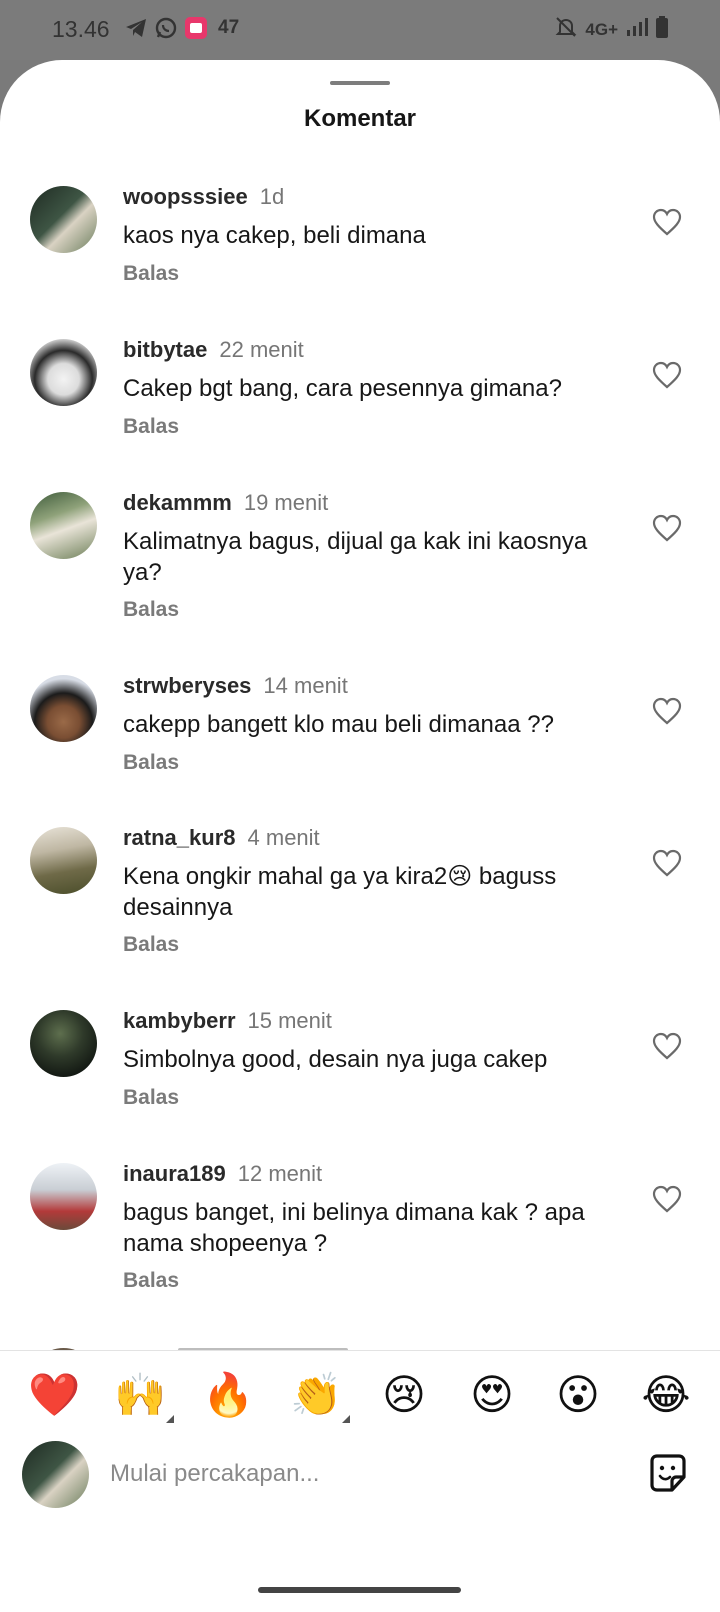  What do you see at coordinates (177, 502) in the screenshot?
I see `comment-username: dekammm` at bounding box center [177, 502].